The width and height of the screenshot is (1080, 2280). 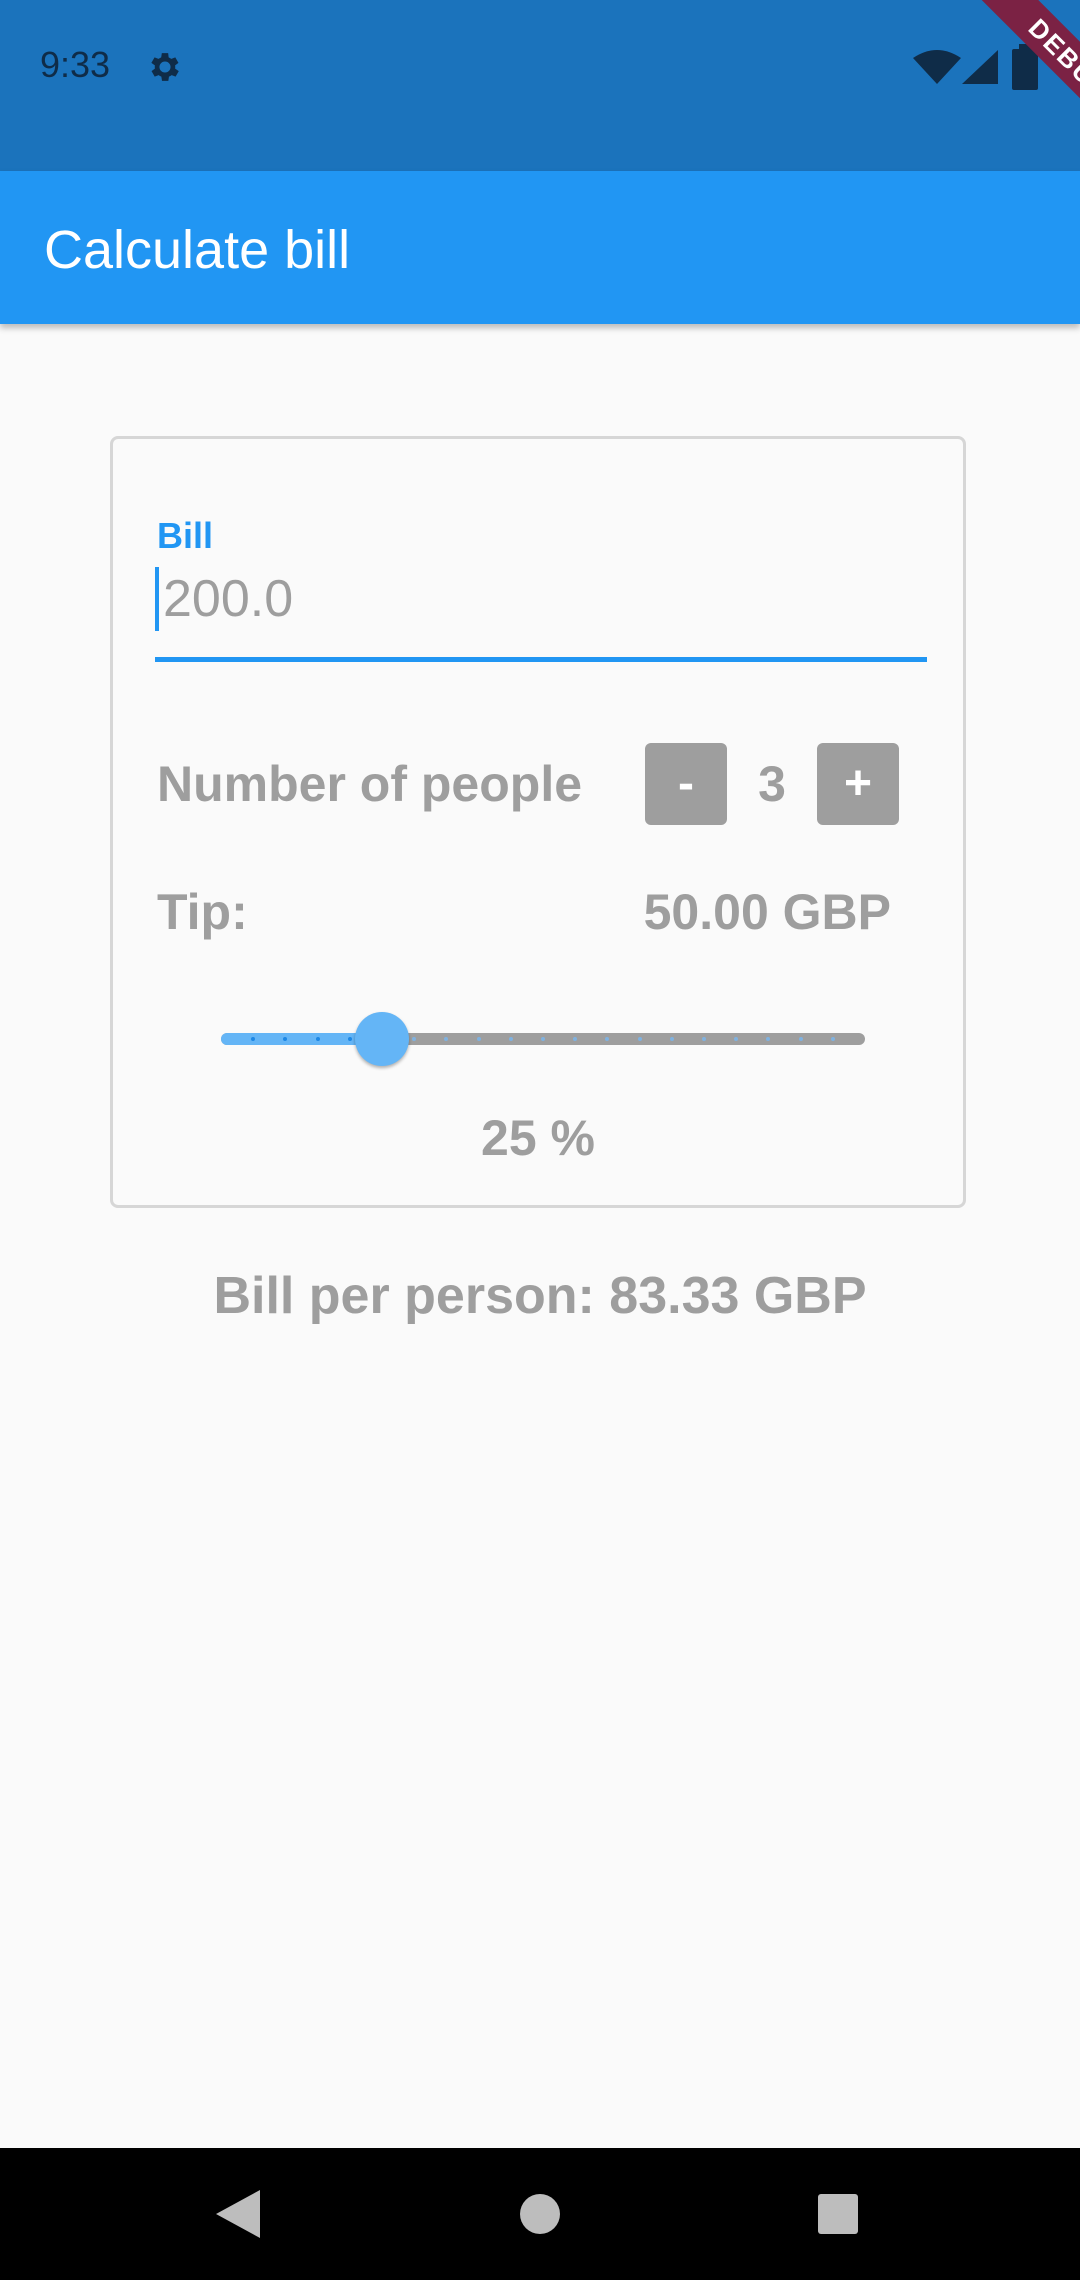 I want to click on people-label: Number of people, so click(x=370, y=784).